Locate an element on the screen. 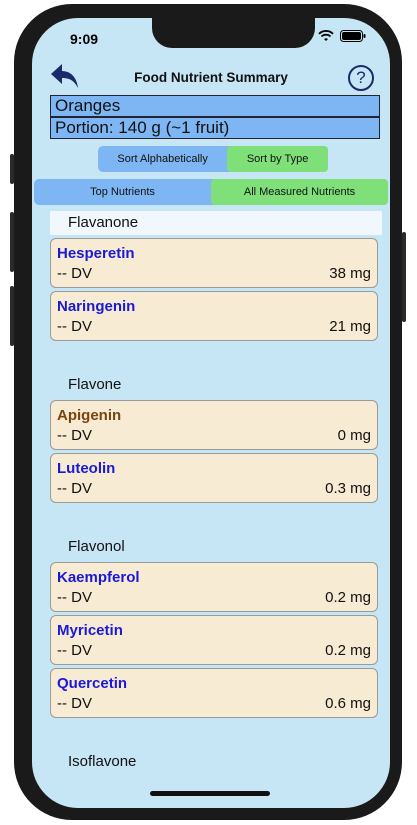  wifi-icon is located at coordinates (326, 35).